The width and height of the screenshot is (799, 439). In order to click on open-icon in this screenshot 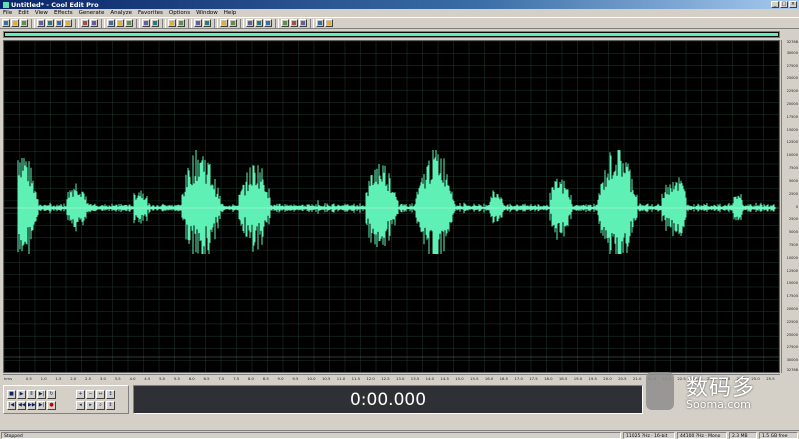, I will do `click(15, 23)`.